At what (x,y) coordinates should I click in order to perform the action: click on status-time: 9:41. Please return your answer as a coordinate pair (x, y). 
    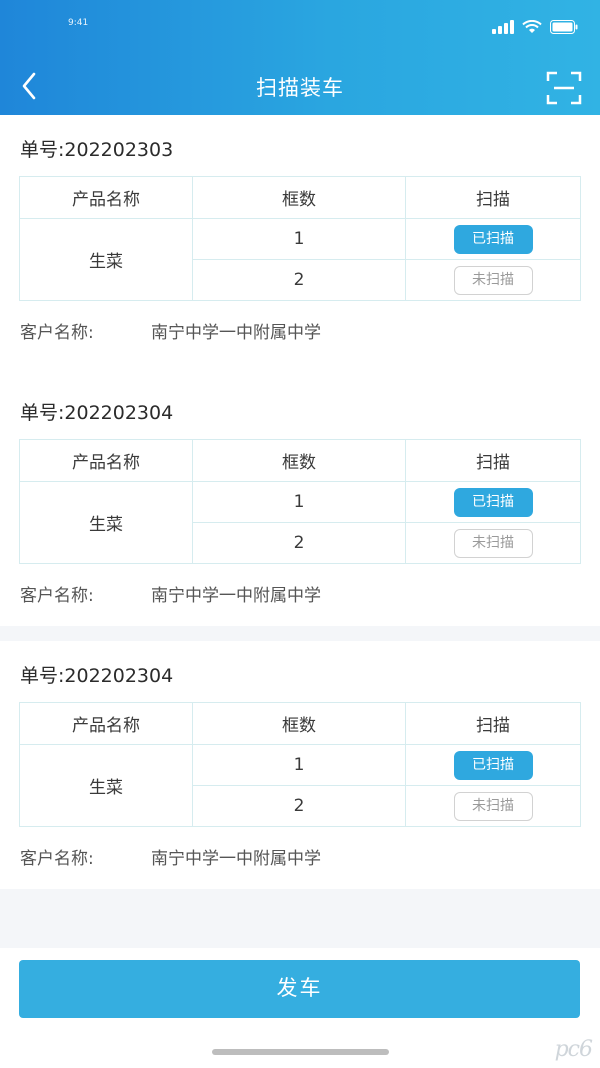
    Looking at the image, I should click on (78, 23).